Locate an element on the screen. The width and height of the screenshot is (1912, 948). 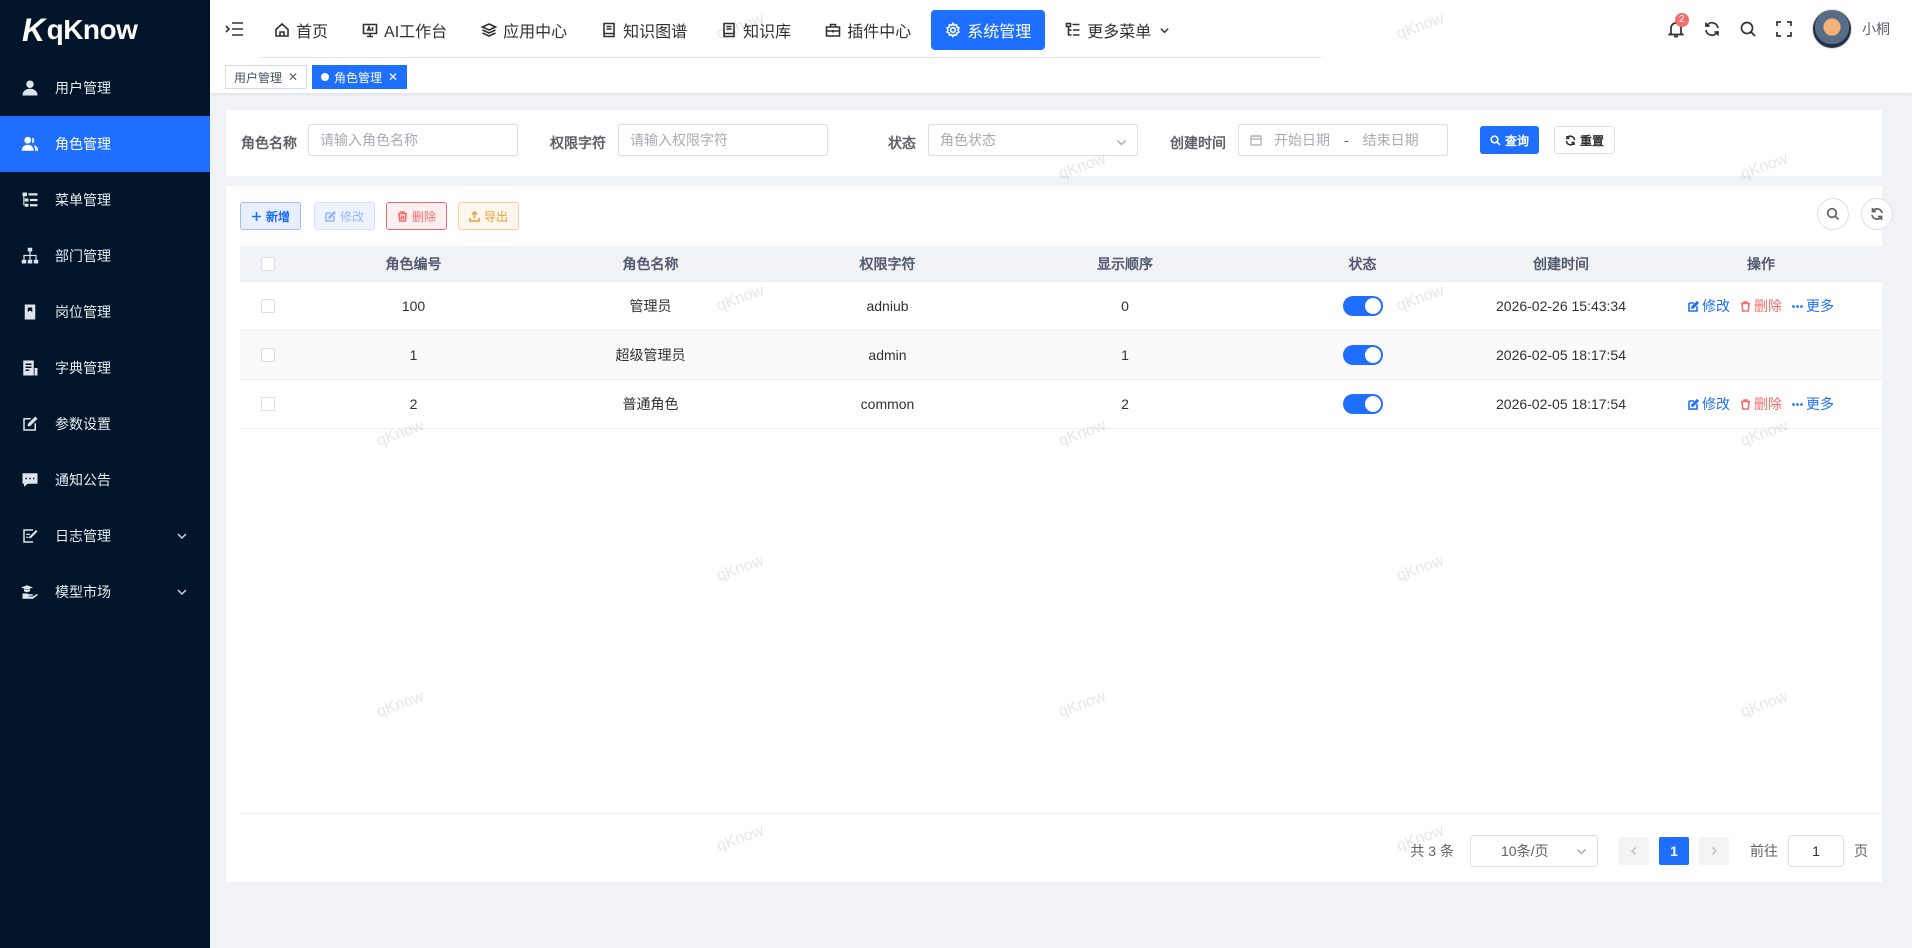
fullscreen-button is located at coordinates (1784, 29).